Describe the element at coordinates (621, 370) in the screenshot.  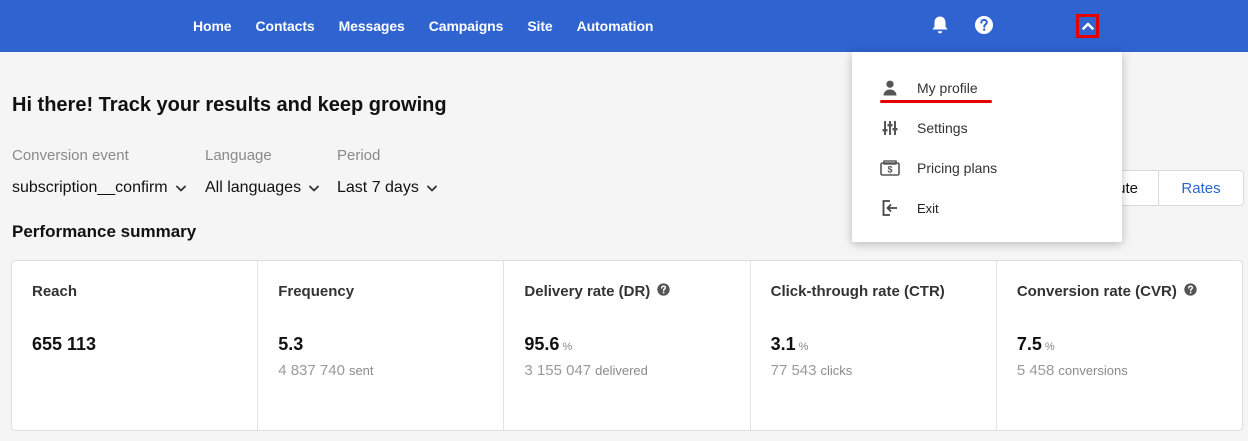
I see `card-sub-unit: delivered` at that location.